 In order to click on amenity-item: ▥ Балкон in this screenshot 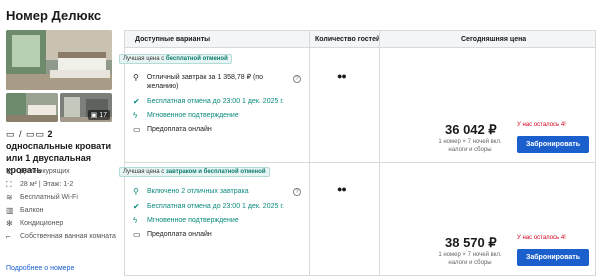, I will do `click(25, 210)`.